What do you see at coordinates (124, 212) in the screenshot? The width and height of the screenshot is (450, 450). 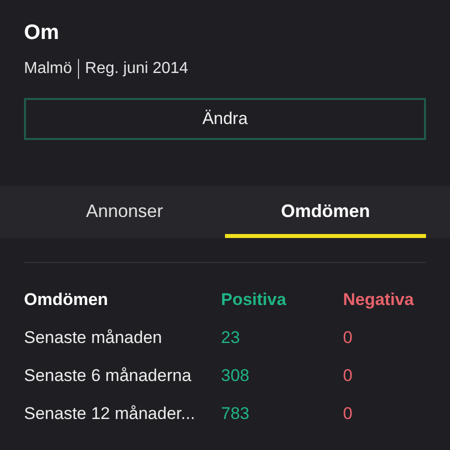 I see `tab: Annonser` at bounding box center [124, 212].